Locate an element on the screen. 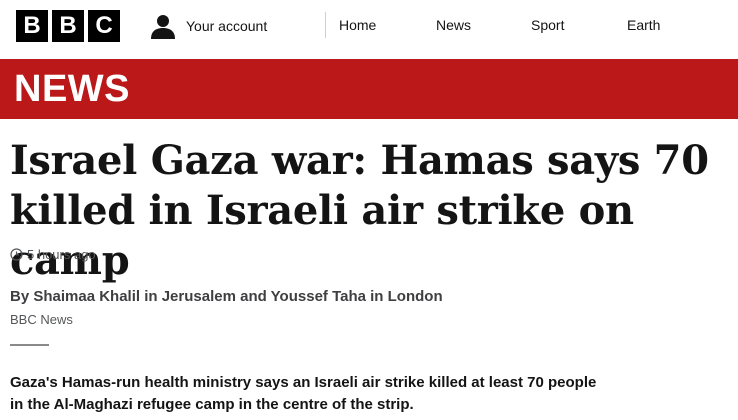  user-icon is located at coordinates (163, 26).